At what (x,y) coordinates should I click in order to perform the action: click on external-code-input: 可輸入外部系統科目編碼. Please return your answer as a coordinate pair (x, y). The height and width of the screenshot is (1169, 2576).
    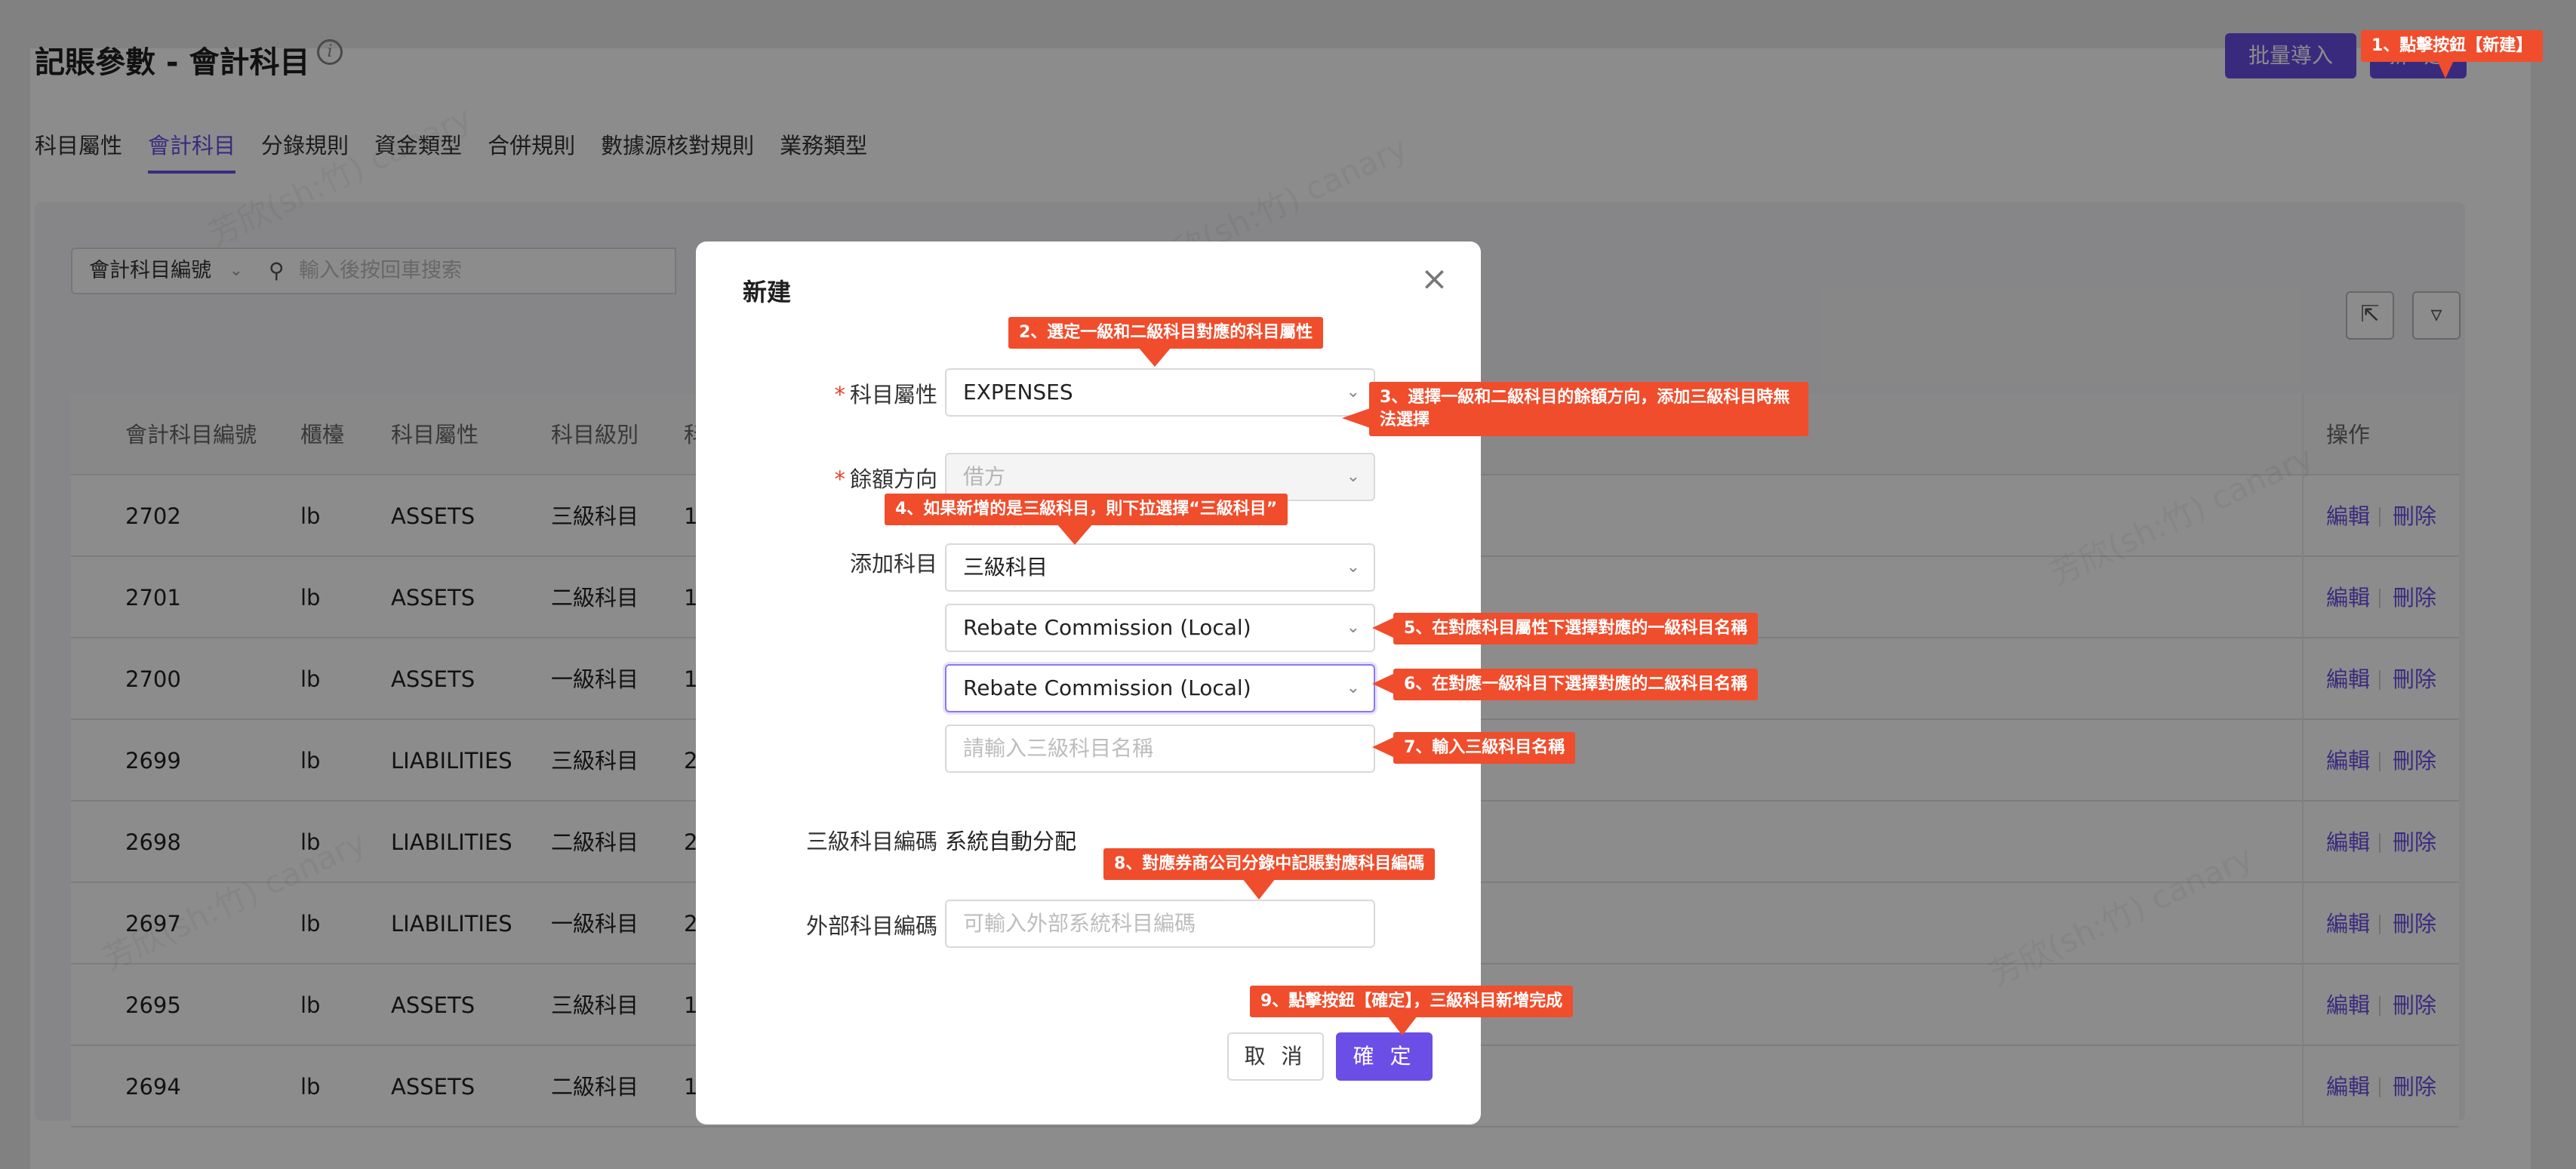
    Looking at the image, I should click on (1160, 924).